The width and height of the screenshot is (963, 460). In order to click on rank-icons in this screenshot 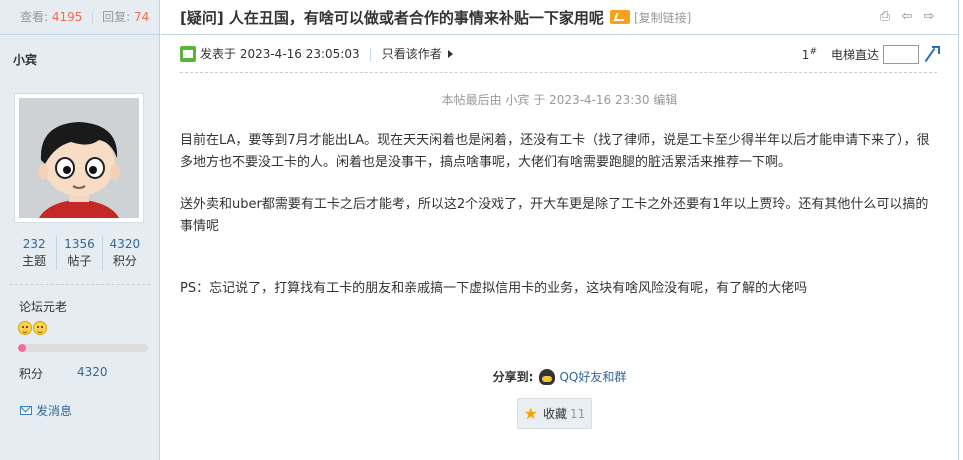, I will do `click(88, 330)`.